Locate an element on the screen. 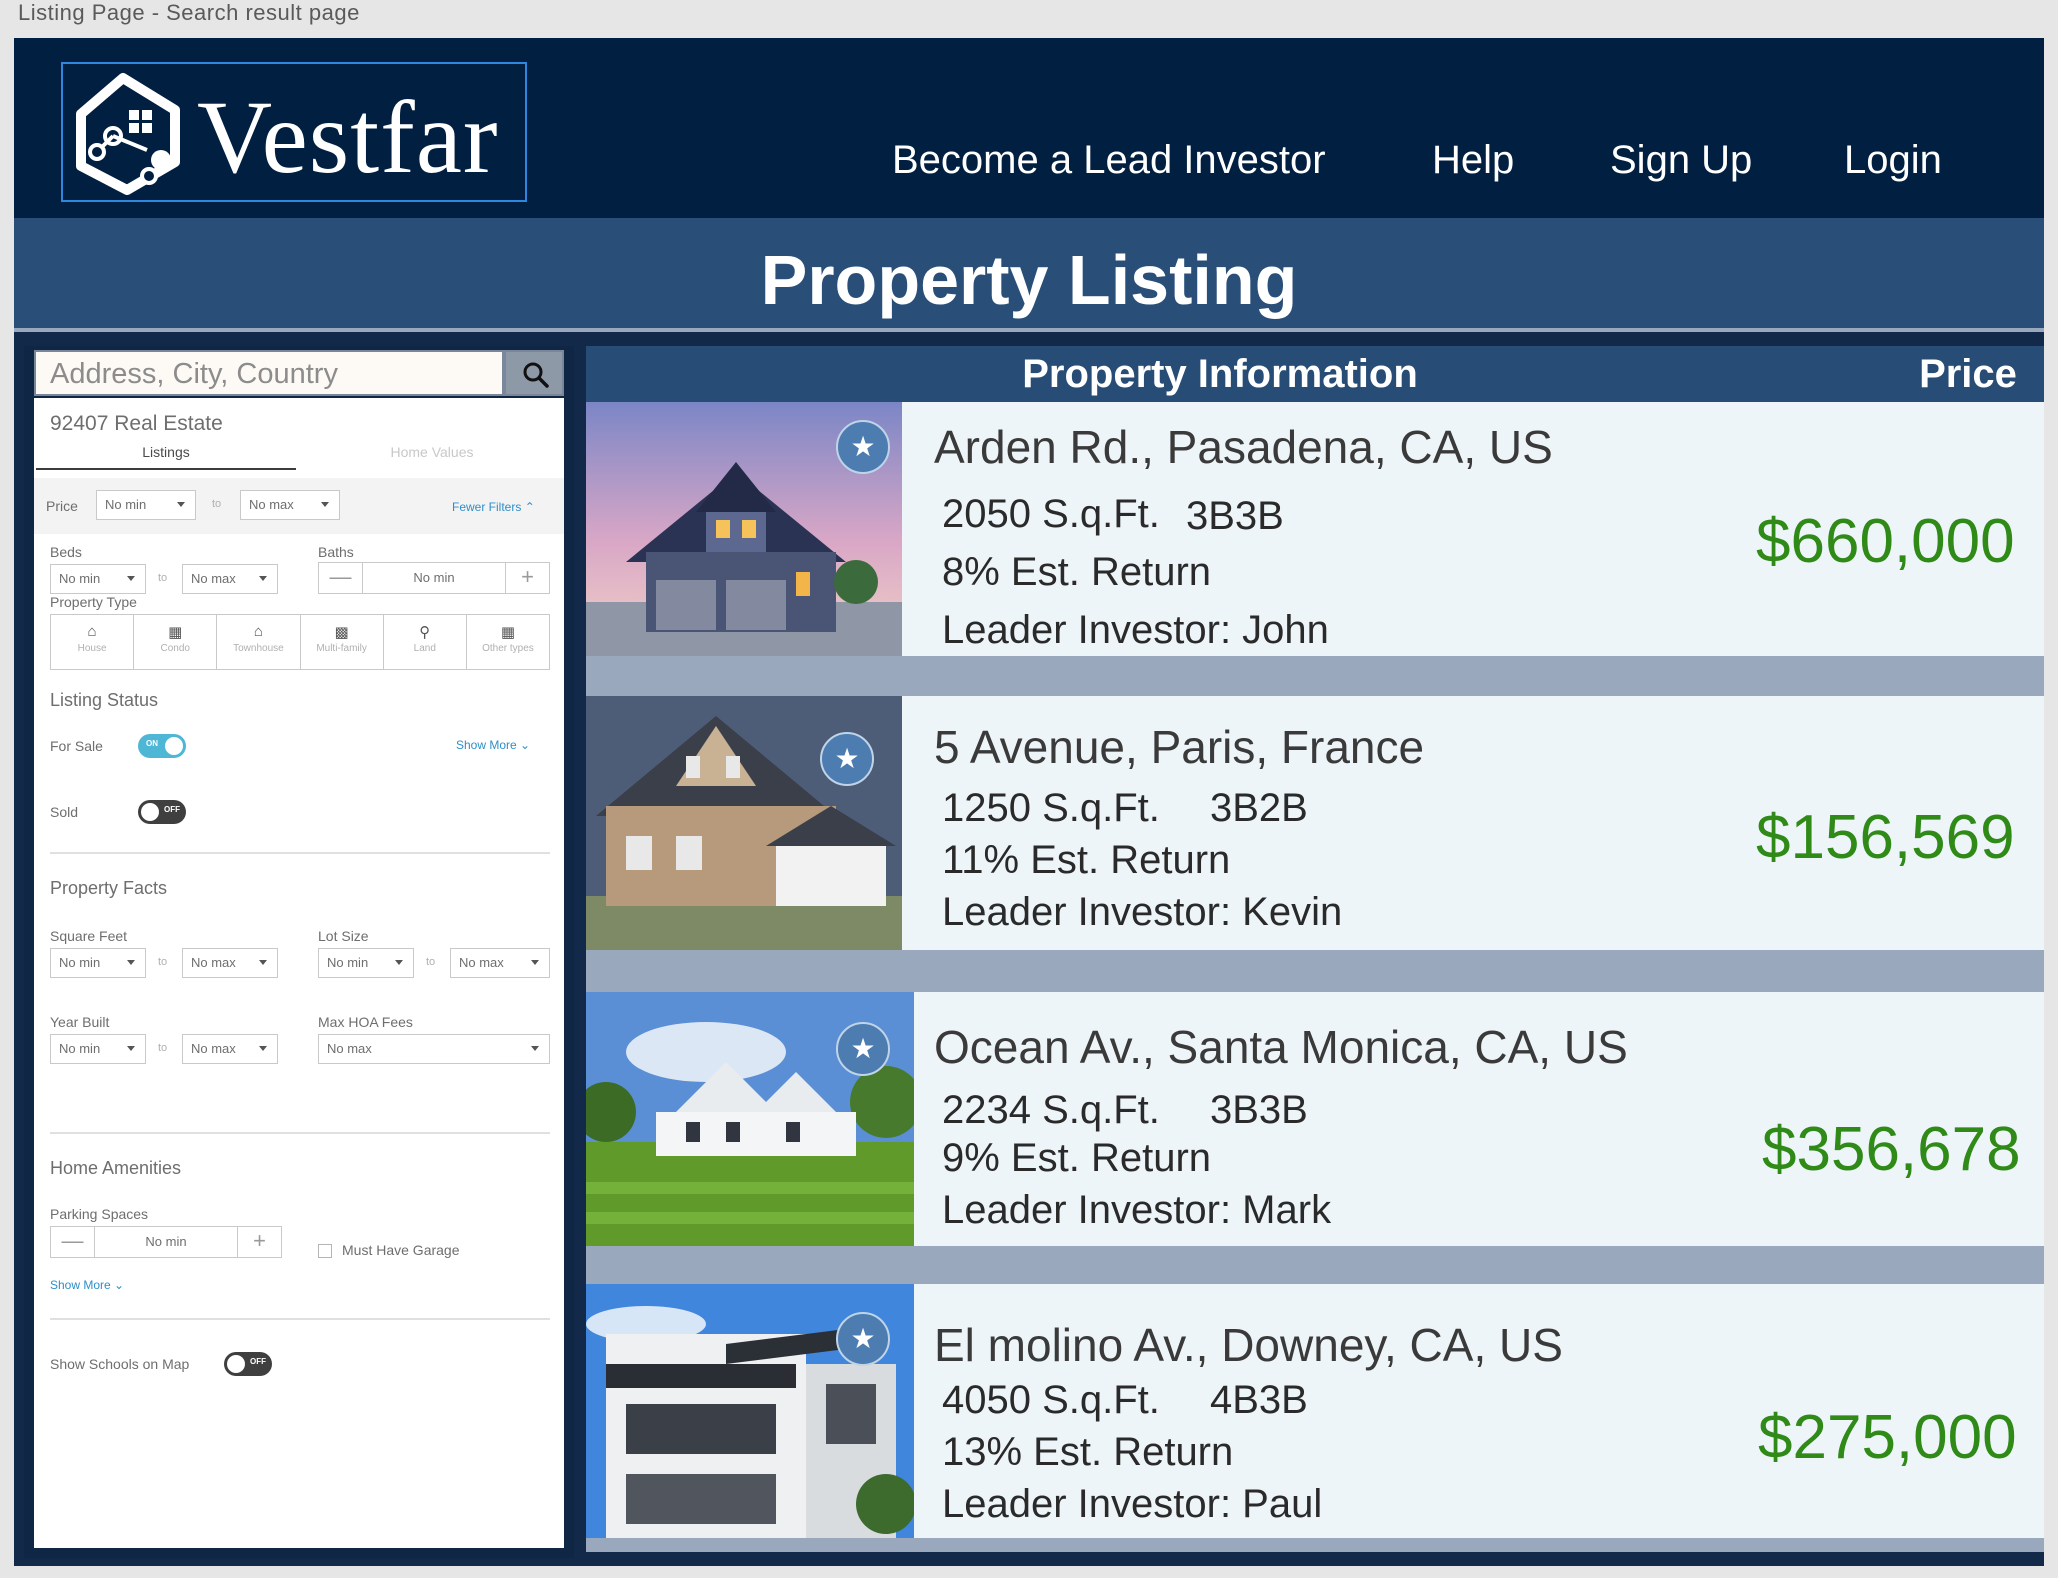 This screenshot has width=2058, height=1578. square-feet-label: Square Feet is located at coordinates (89, 936).